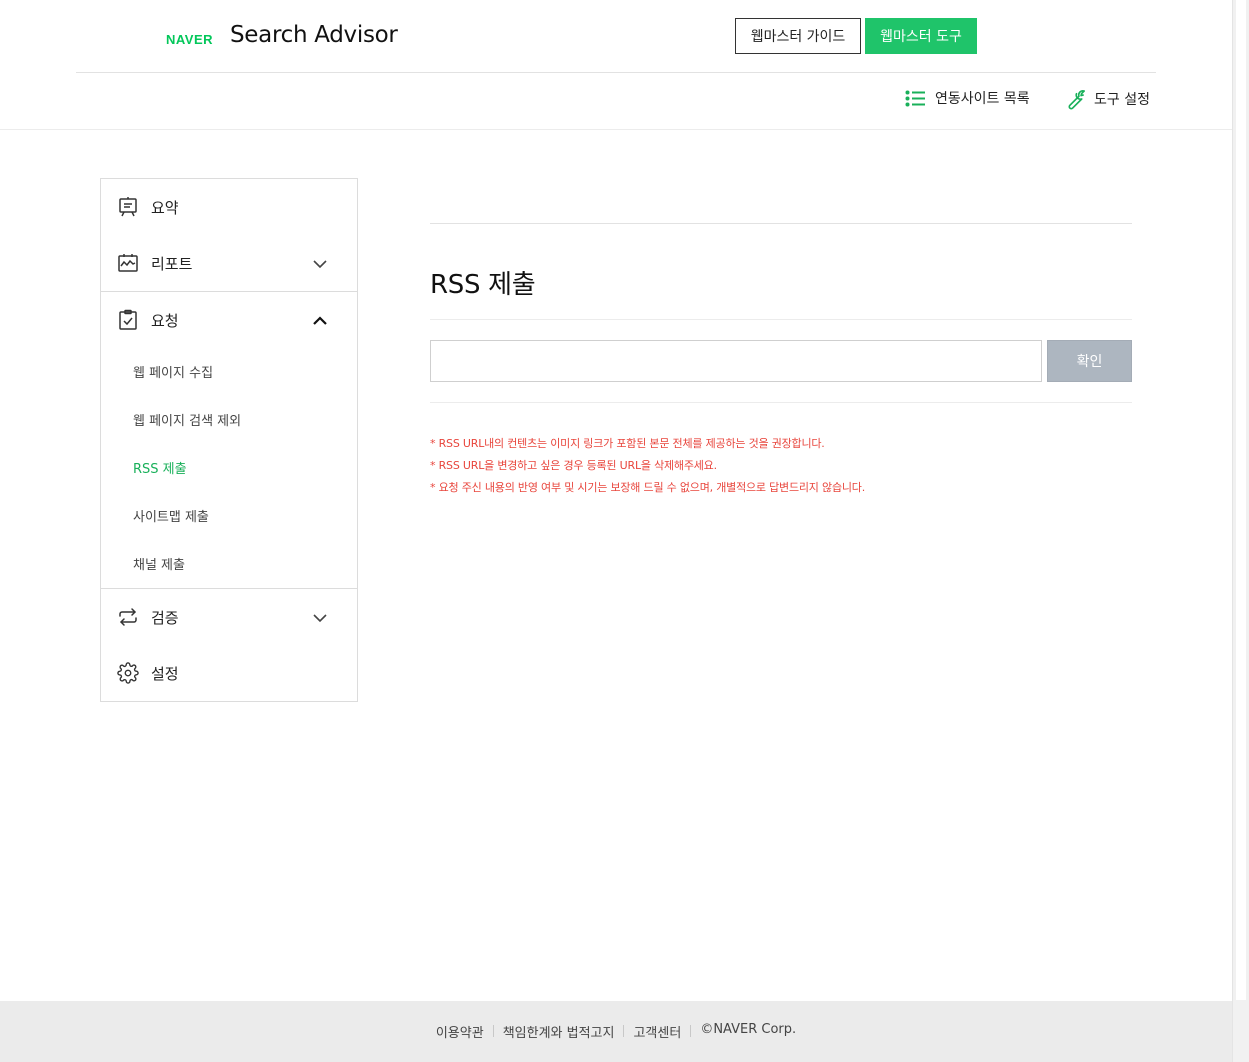 The image size is (1249, 1062). I want to click on footer-links: 이용약관 책임한계와 법적고지 고객센터 ©NAVER Corp., so click(616, 1031).